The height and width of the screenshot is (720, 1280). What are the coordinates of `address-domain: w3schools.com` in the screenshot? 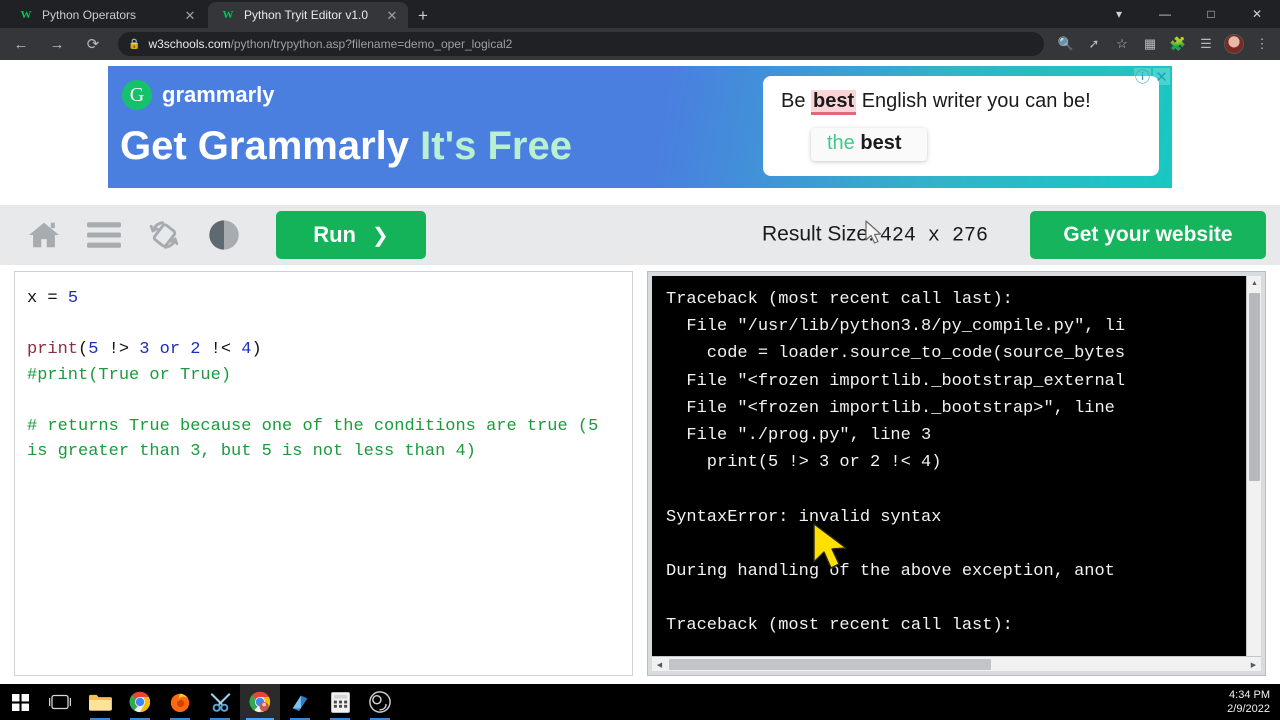 It's located at (189, 44).